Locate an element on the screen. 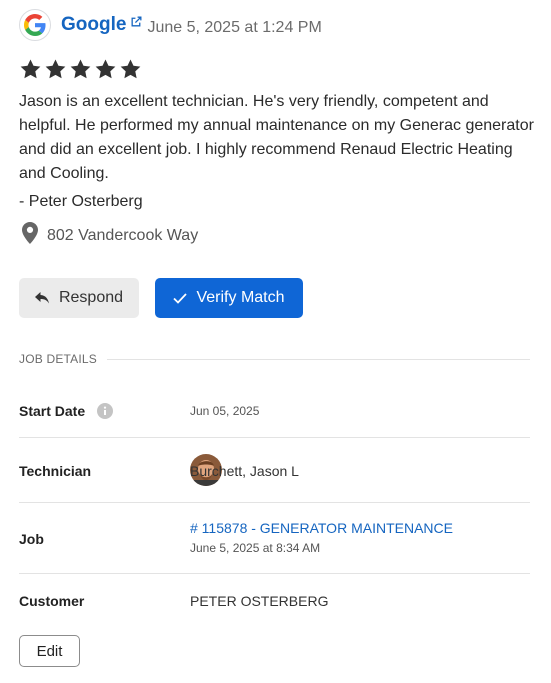 The height and width of the screenshot is (683, 551). map-pin-icon is located at coordinates (30, 235).